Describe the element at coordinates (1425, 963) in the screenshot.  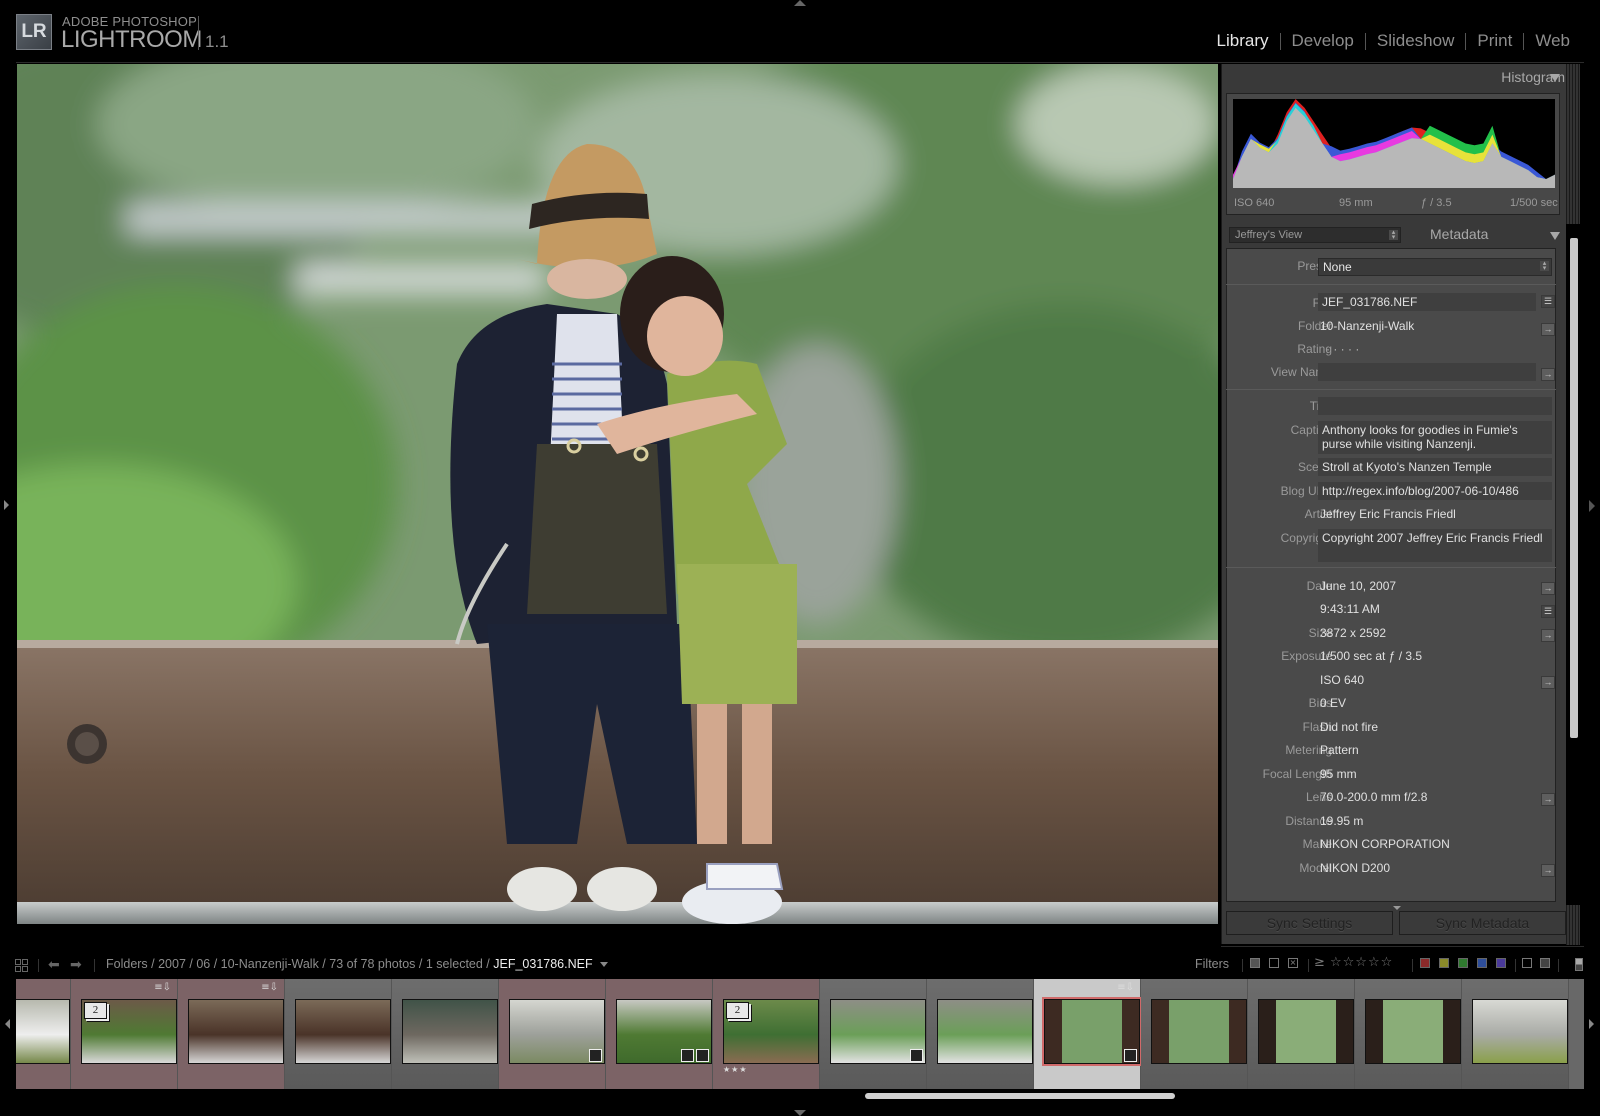
I see `red-label-filter` at that location.